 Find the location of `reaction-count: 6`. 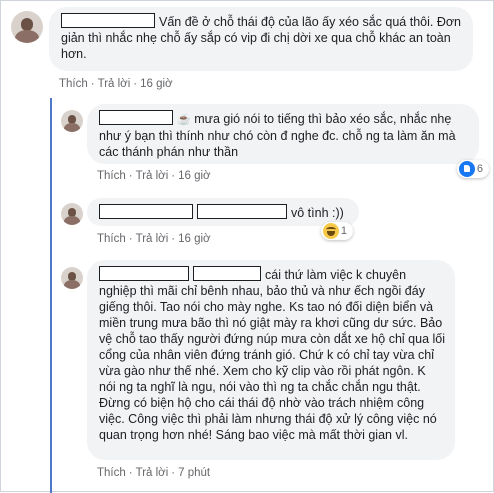

reaction-count: 6 is located at coordinates (479, 169).